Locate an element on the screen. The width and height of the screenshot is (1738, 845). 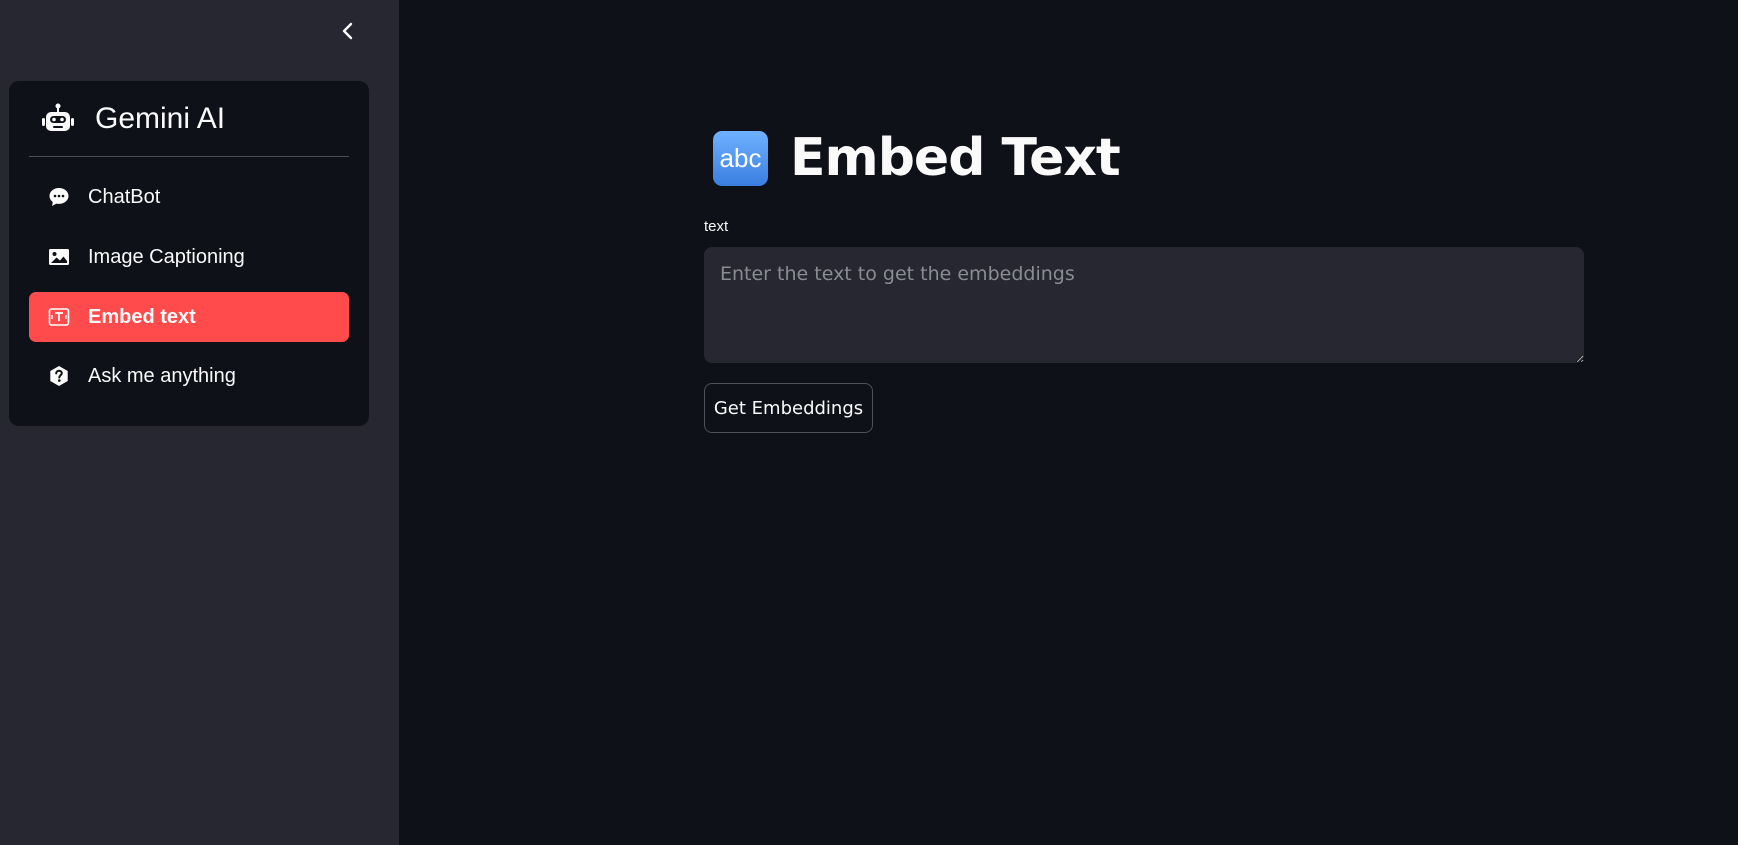
chat-bubble-icon is located at coordinates (59, 197).